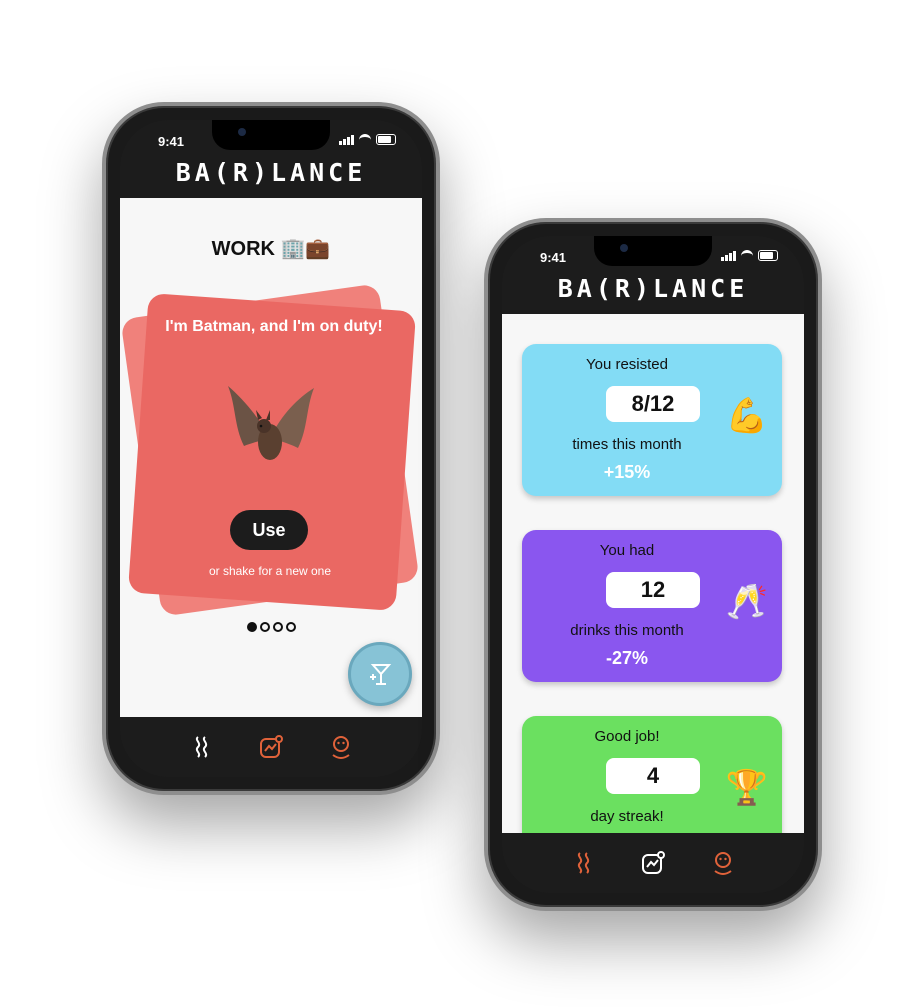 This screenshot has width=920, height=1007. I want to click on stat-card-drinks: You had 12 drinks this month -27% 🥂, so click(652, 606).